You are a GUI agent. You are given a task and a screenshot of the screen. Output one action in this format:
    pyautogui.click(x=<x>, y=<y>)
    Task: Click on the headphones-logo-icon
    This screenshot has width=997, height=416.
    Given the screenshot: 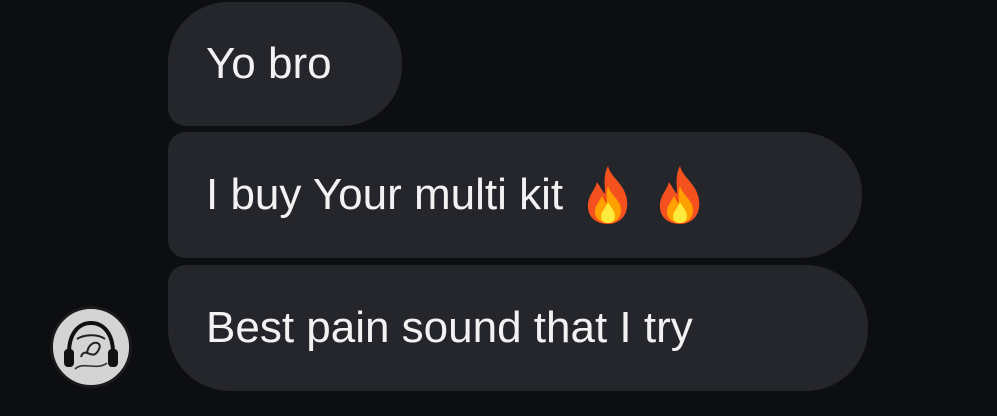 What is the action you would take?
    pyautogui.click(x=91, y=347)
    